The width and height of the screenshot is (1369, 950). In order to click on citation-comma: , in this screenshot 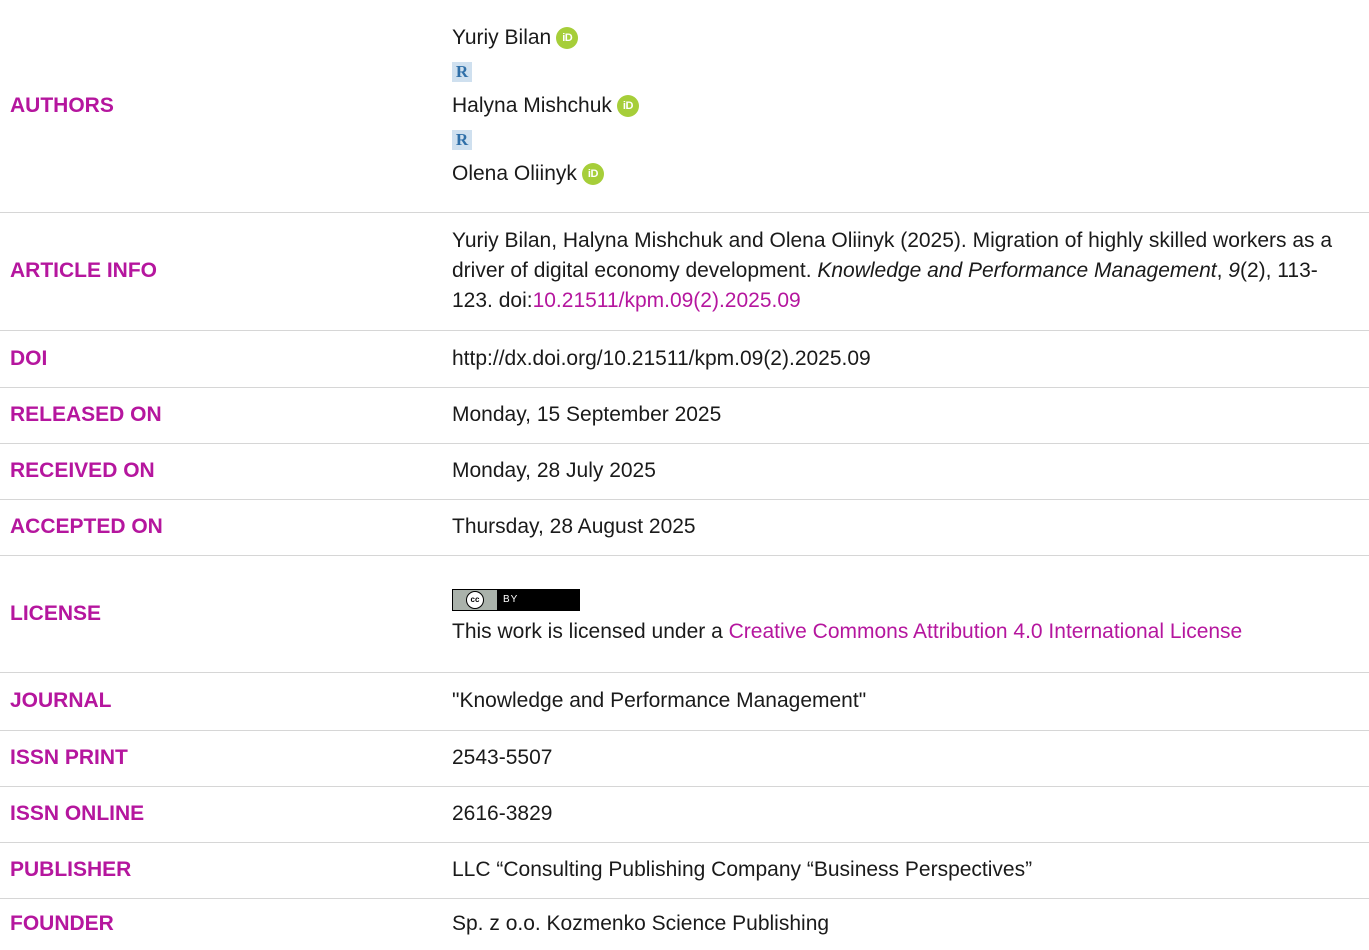, I will do `click(1222, 270)`.